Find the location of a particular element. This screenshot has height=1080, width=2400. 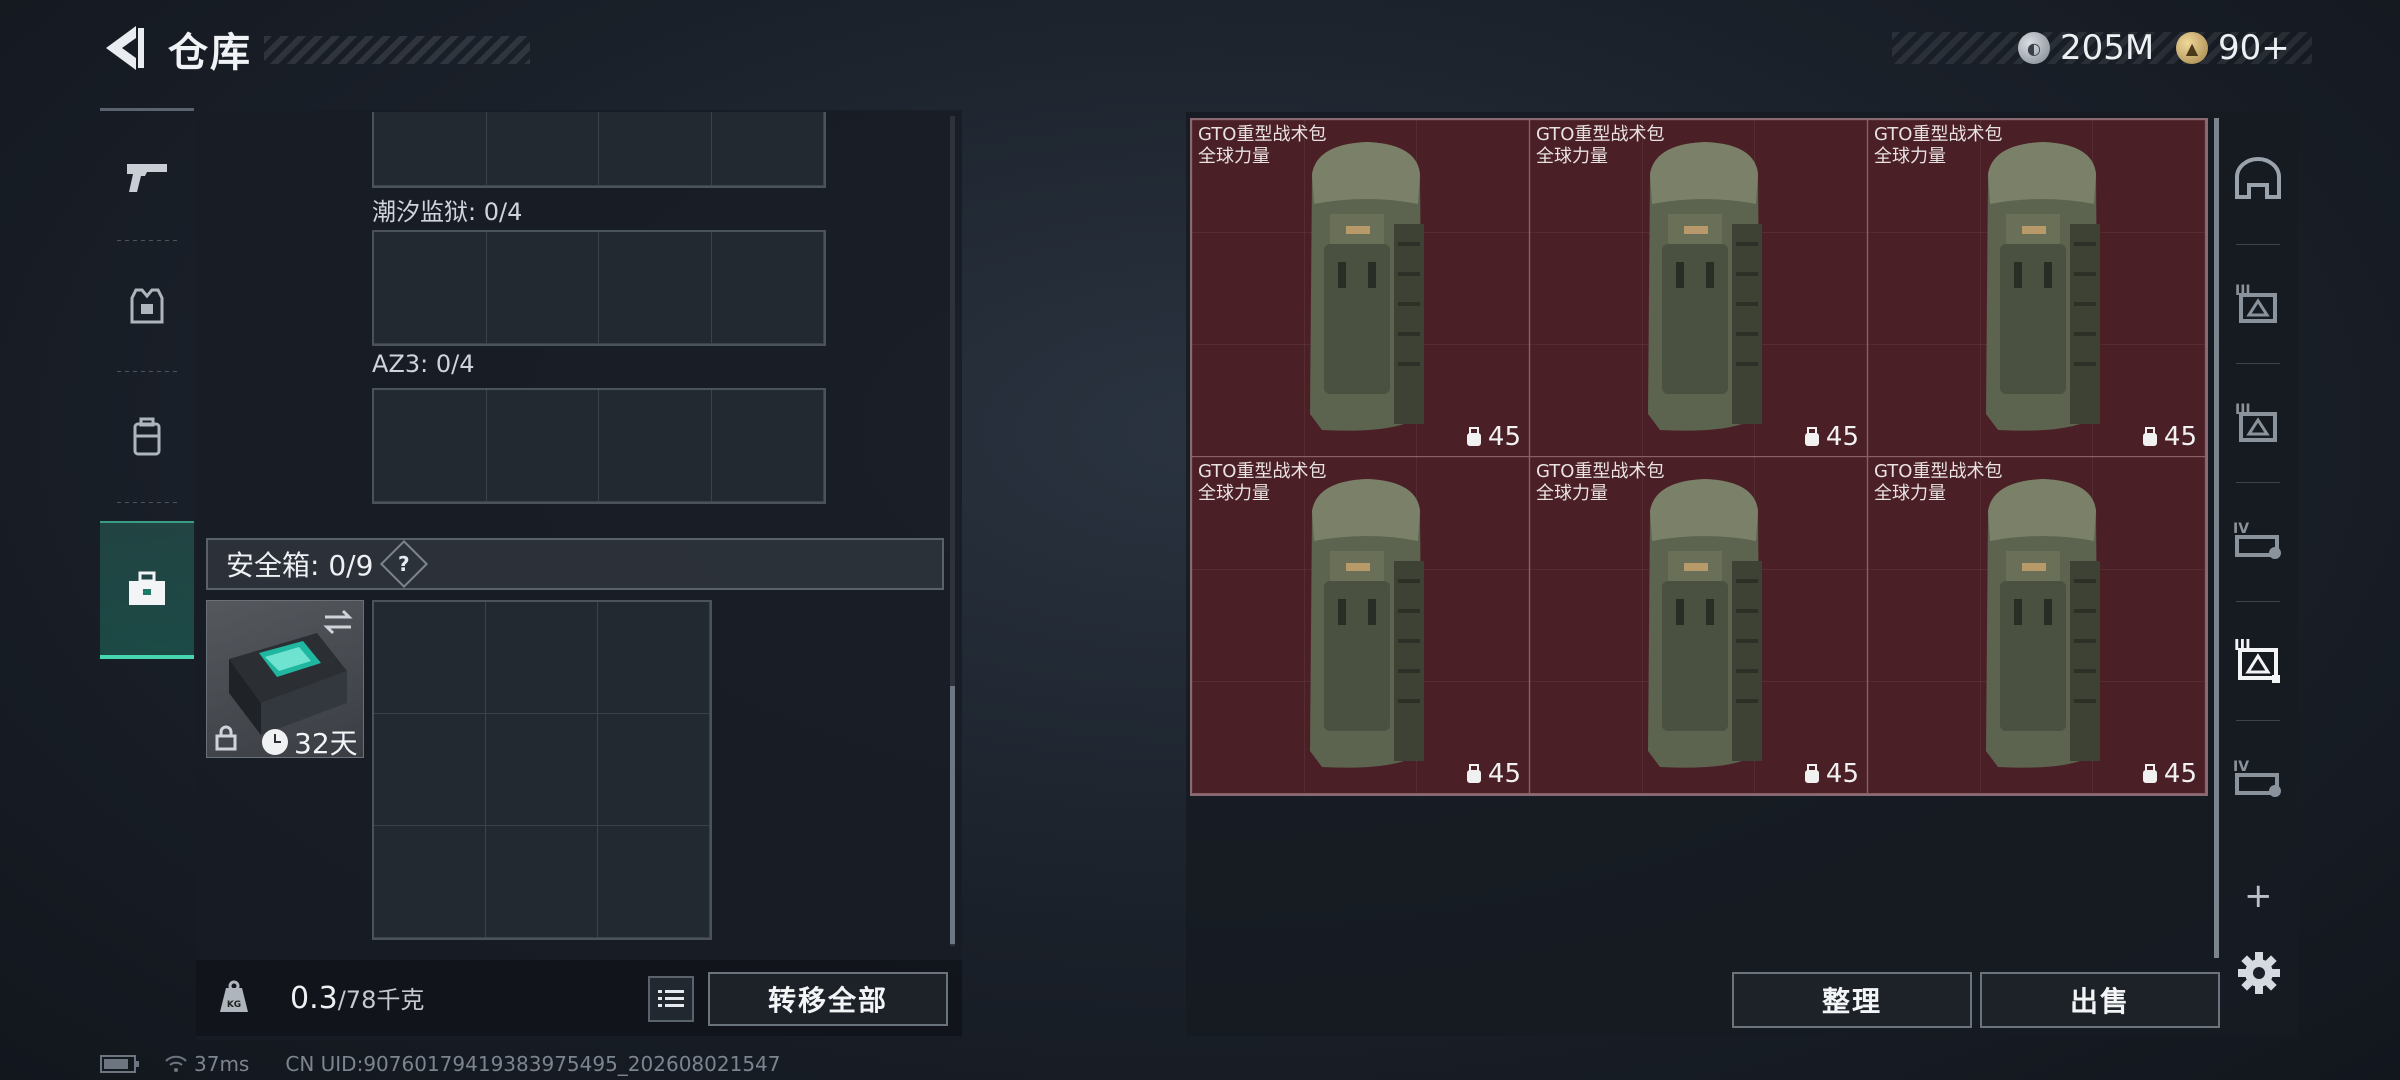

side-tab-helmet is located at coordinates (2258, 179).